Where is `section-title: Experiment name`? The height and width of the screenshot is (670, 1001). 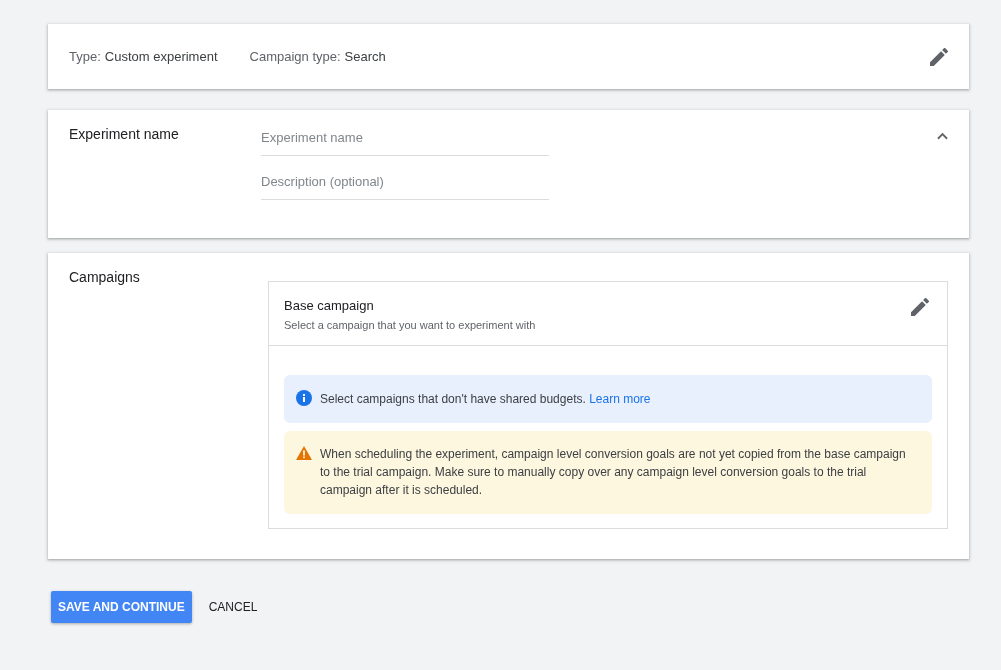
section-title: Experiment name is located at coordinates (124, 134).